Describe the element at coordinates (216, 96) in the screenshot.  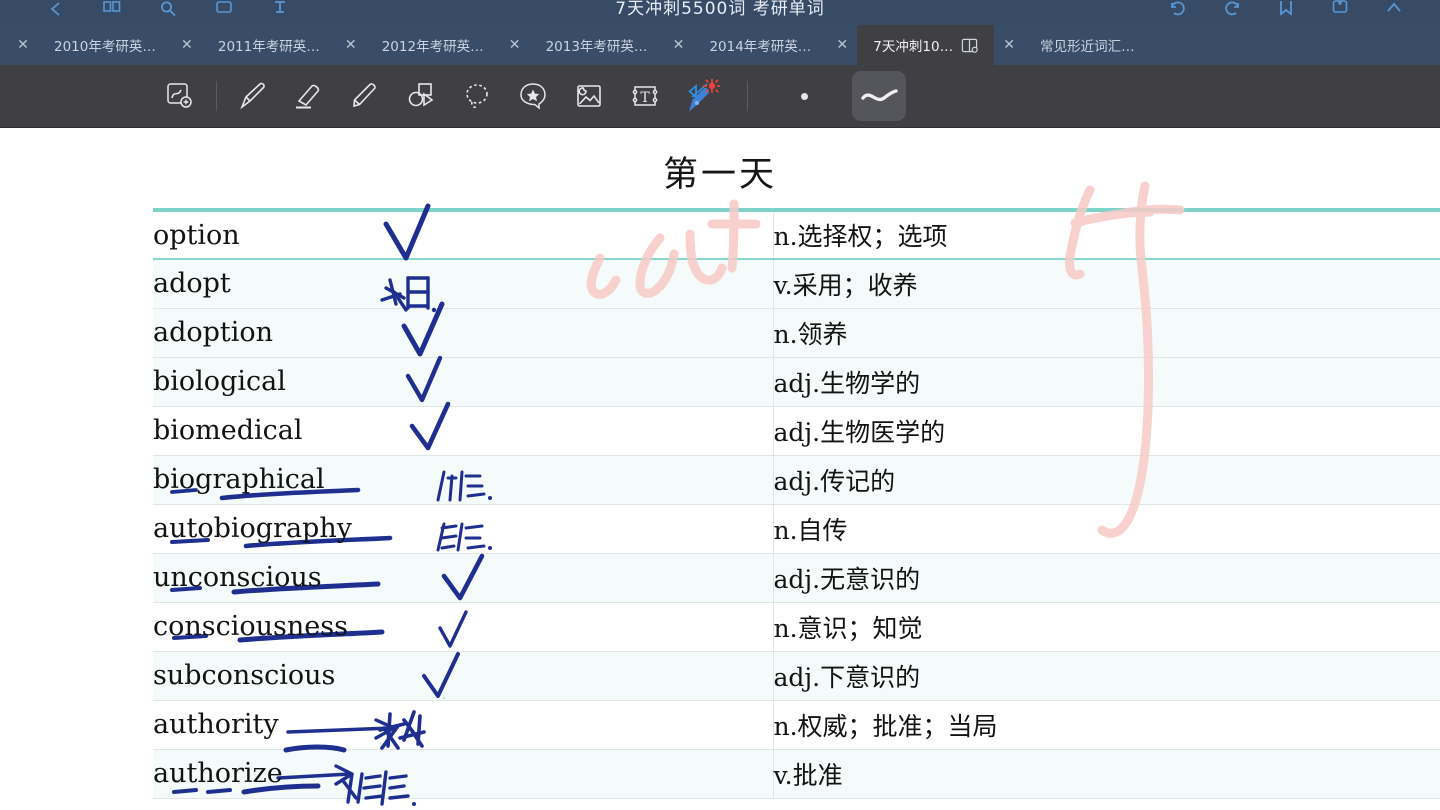
I see `toolbar-divider` at that location.